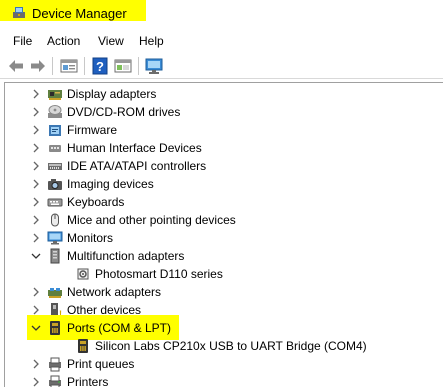 The height and width of the screenshot is (387, 443). What do you see at coordinates (224, 202) in the screenshot?
I see `tree-category-row: Keyboards` at bounding box center [224, 202].